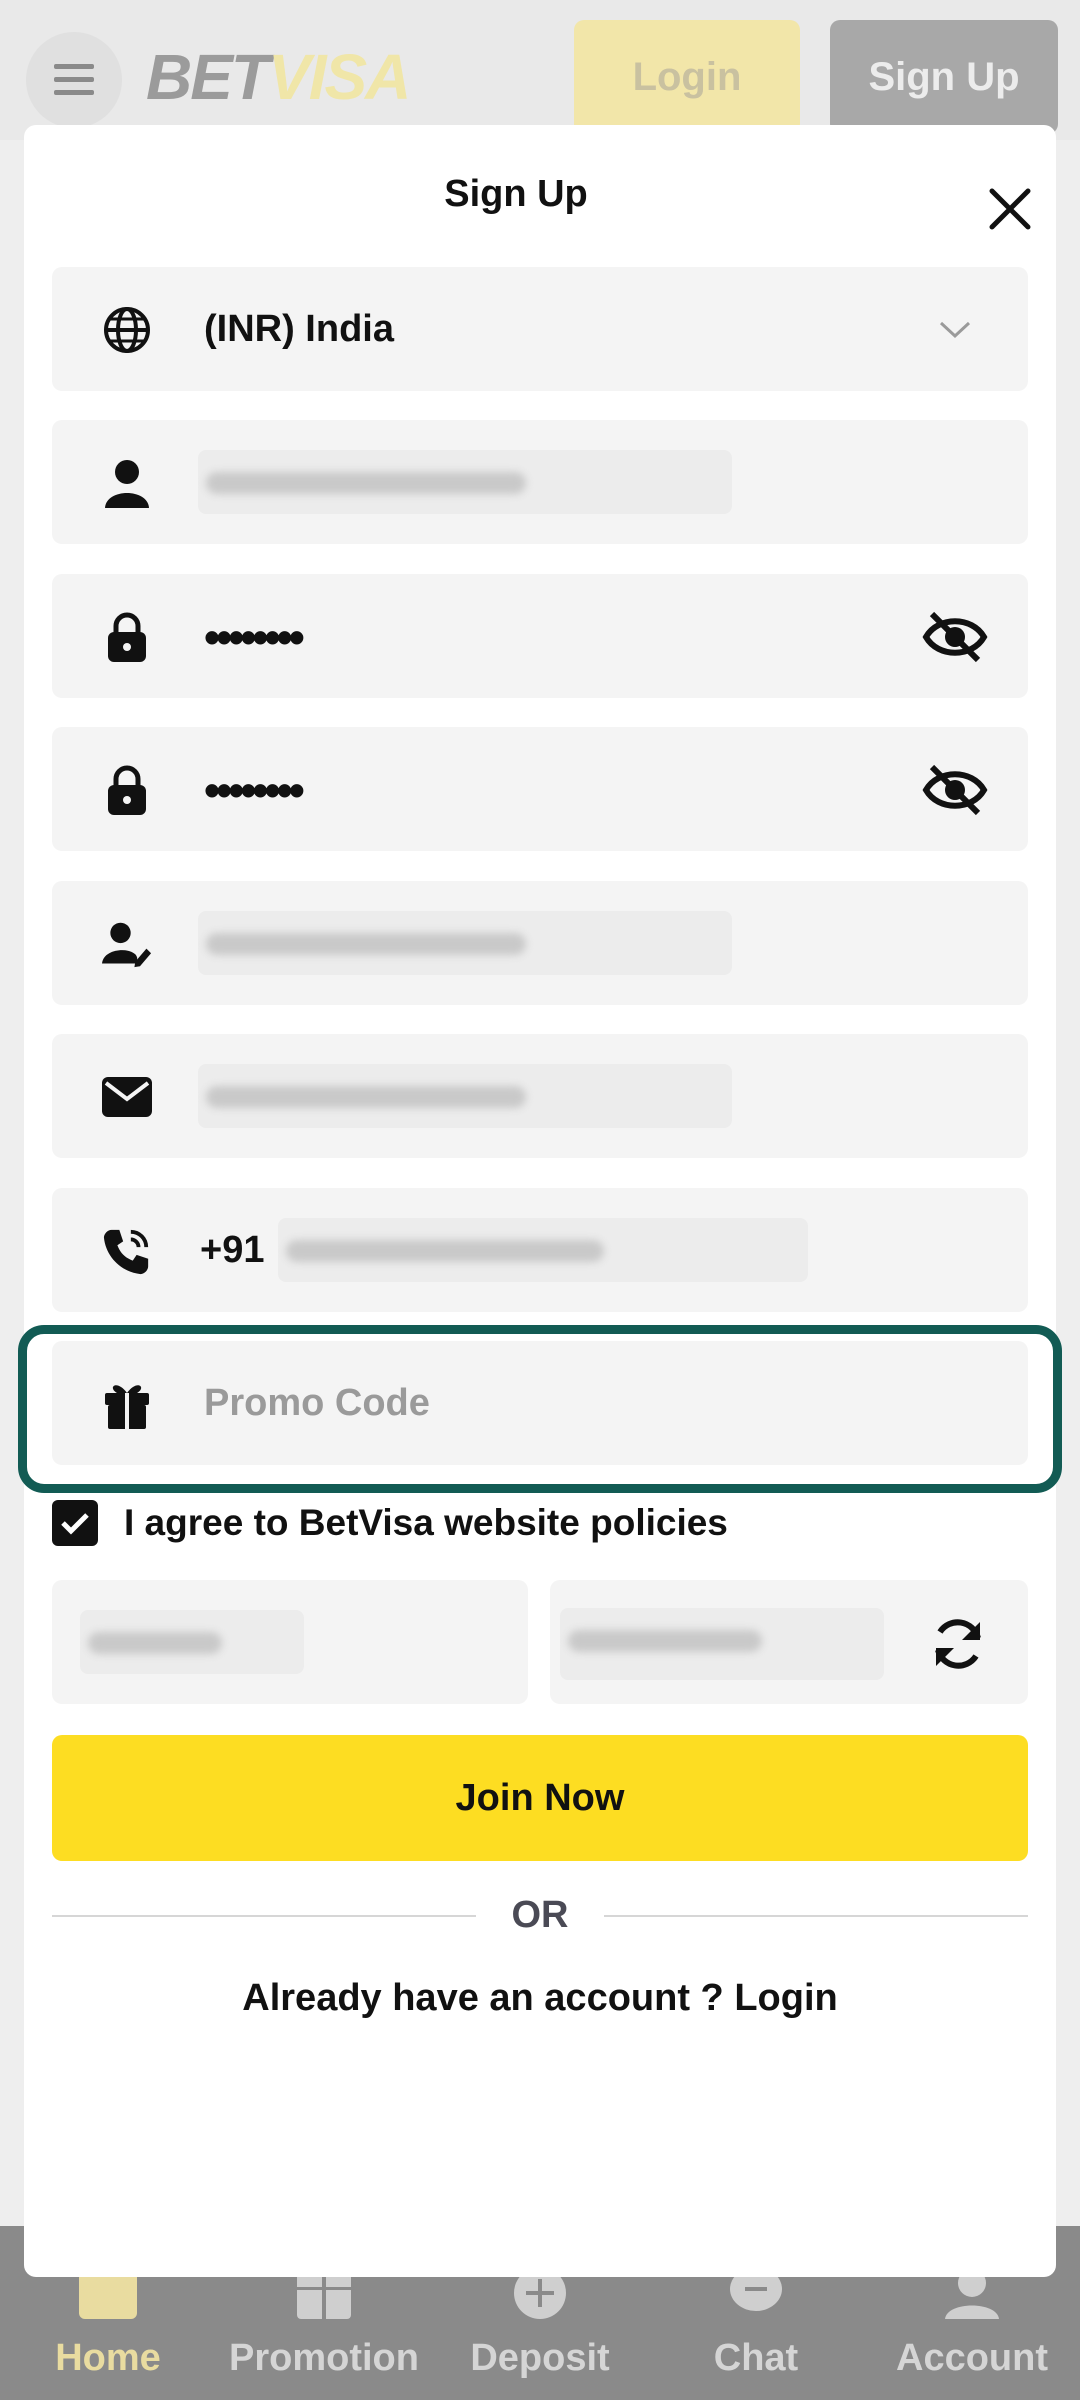 This screenshot has width=1080, height=2400. Describe the element at coordinates (540, 1409) in the screenshot. I see `promo-code-highlight` at that location.